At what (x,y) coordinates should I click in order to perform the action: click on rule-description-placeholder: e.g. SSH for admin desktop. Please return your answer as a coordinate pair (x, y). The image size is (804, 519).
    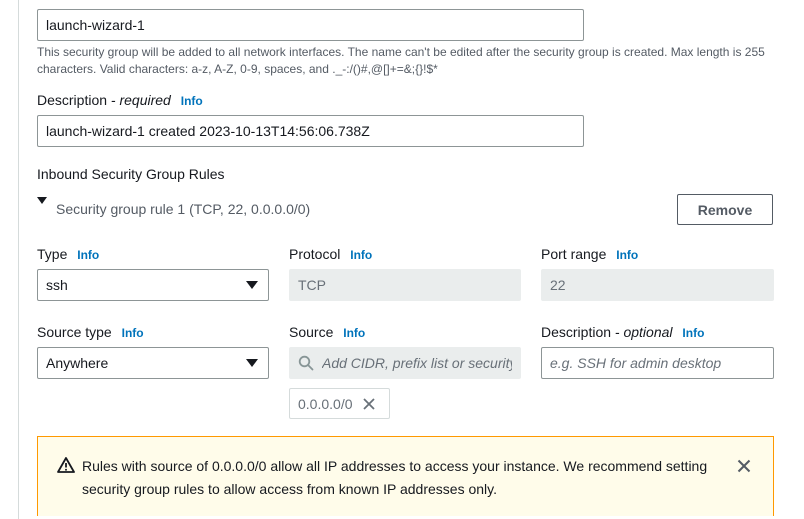
    Looking at the image, I should click on (636, 363).